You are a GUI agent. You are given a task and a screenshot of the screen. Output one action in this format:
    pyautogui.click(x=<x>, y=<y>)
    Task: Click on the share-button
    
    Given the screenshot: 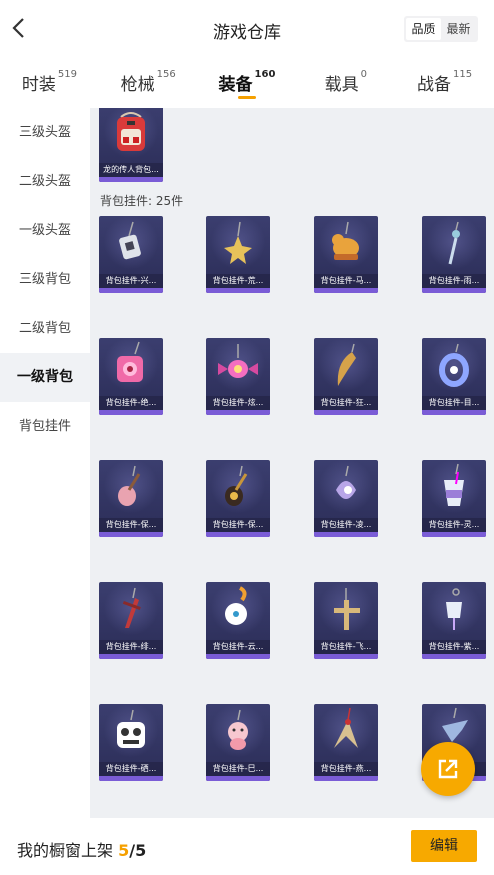 What is the action you would take?
    pyautogui.click(x=448, y=769)
    